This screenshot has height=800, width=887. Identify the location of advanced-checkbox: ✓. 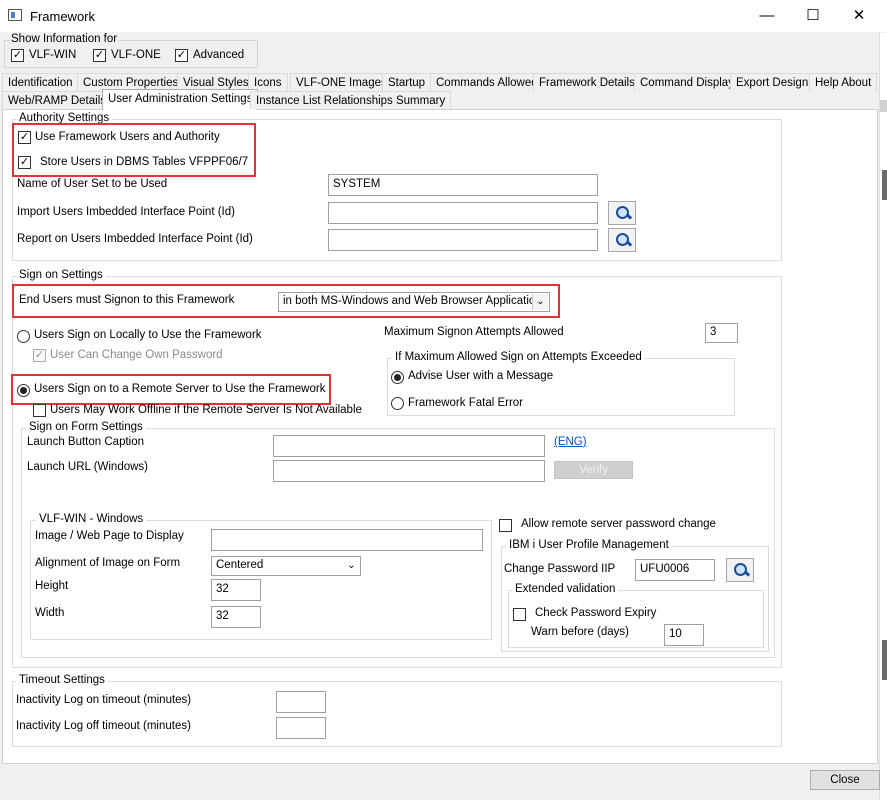
(181, 55).